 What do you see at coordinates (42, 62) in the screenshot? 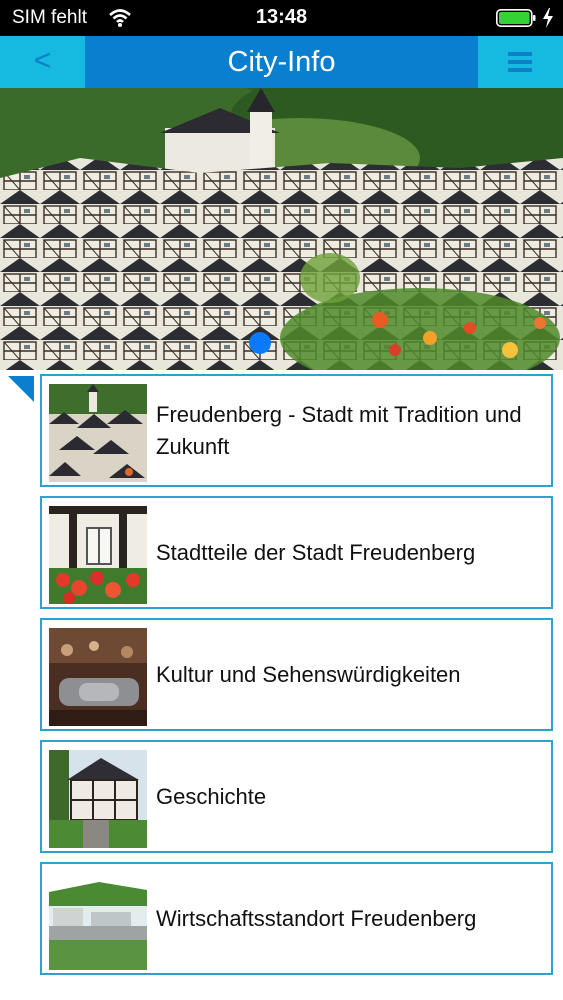
I see `back-button: <` at bounding box center [42, 62].